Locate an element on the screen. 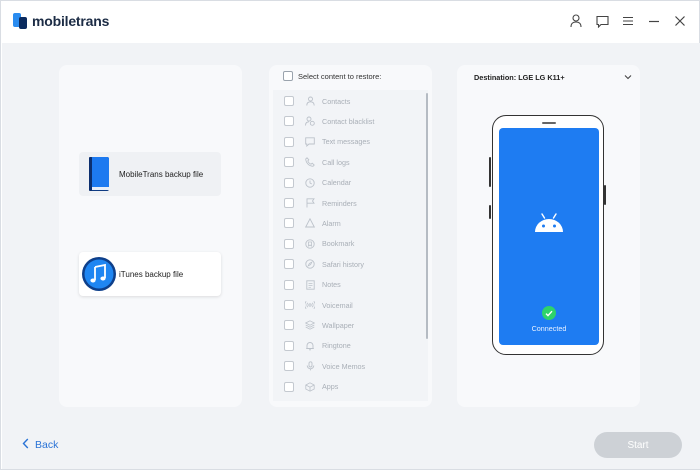 The image size is (700, 470). select-all-row: Select content to restore: is located at coordinates (332, 76).